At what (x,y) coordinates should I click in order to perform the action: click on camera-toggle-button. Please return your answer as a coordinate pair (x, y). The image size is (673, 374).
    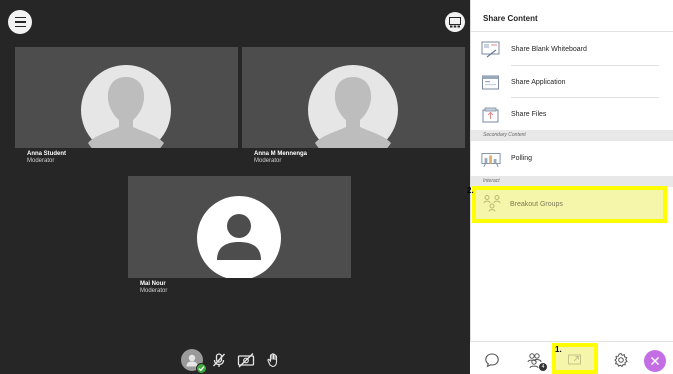
    Looking at the image, I should click on (246, 360).